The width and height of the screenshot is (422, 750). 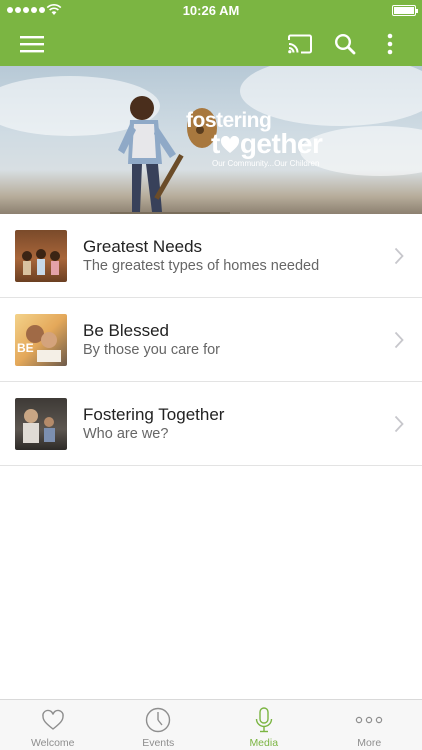 What do you see at coordinates (229, 144) in the screenshot?
I see `heart-logo-icon` at bounding box center [229, 144].